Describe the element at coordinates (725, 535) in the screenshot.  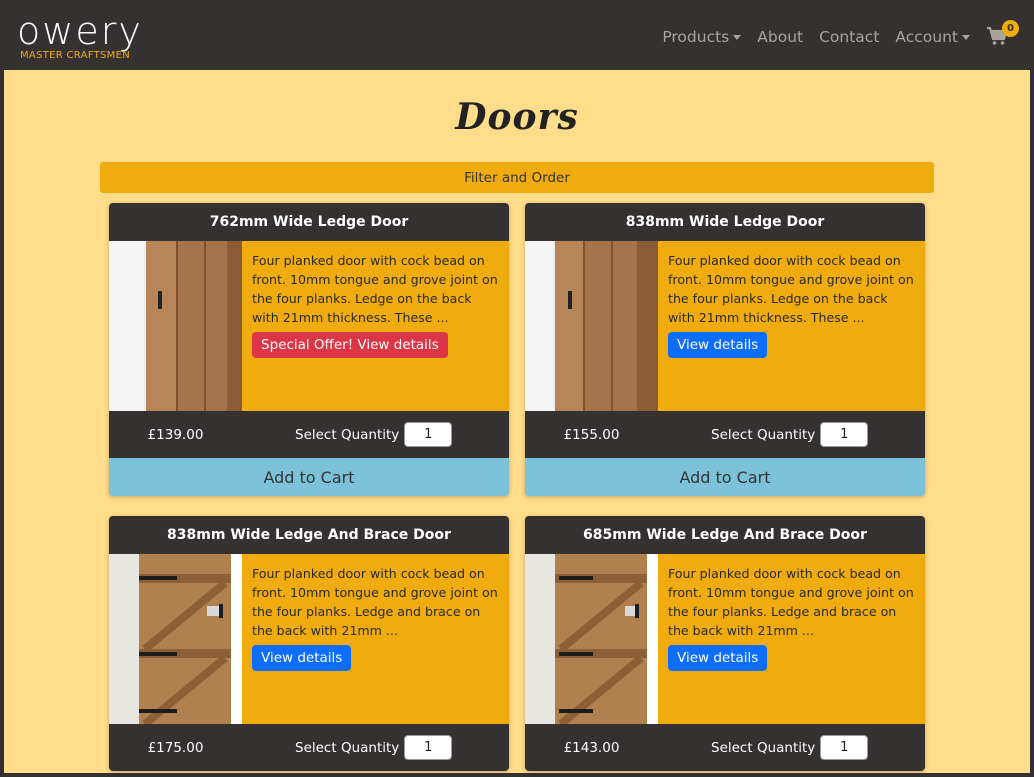
I see `product-title: 685mm Wide Ledge And Brace Door` at that location.